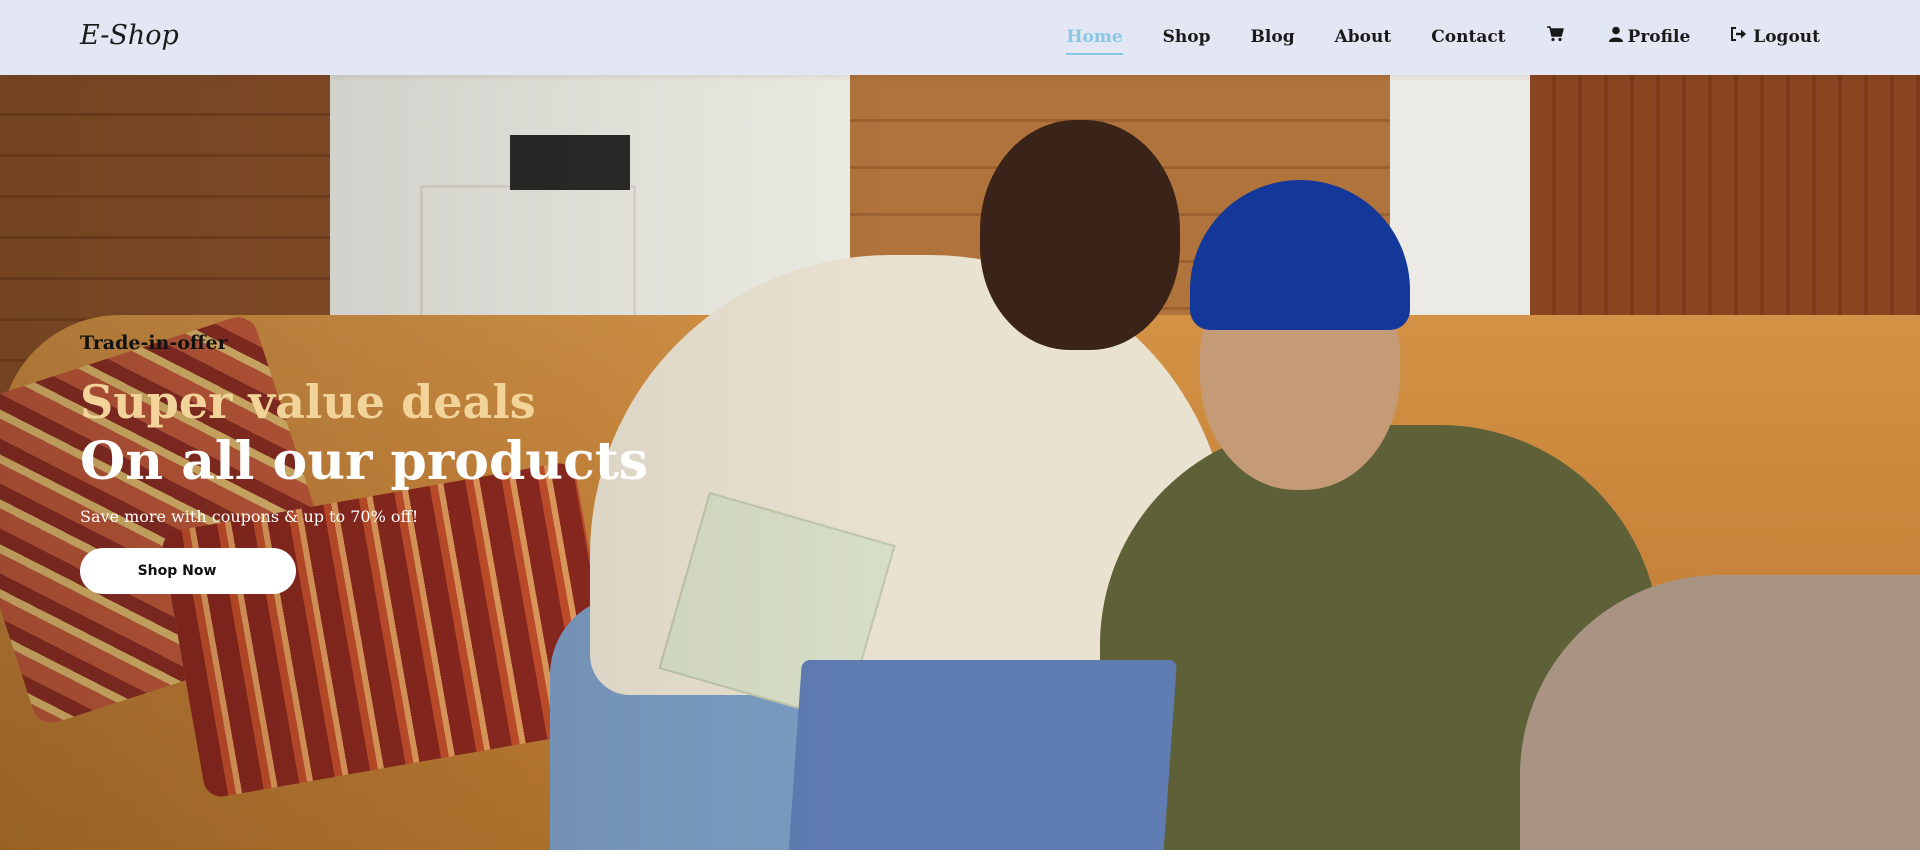 The width and height of the screenshot is (1920, 861). I want to click on nav-cart-link, so click(1557, 37).